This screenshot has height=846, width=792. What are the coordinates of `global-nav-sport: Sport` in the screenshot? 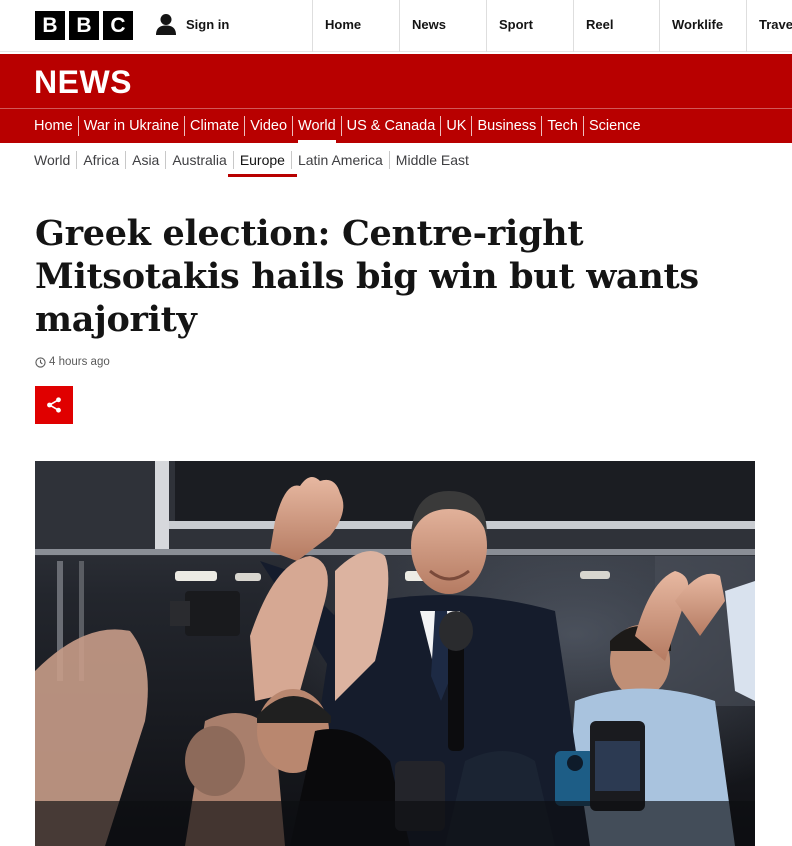 It's located at (529, 26).